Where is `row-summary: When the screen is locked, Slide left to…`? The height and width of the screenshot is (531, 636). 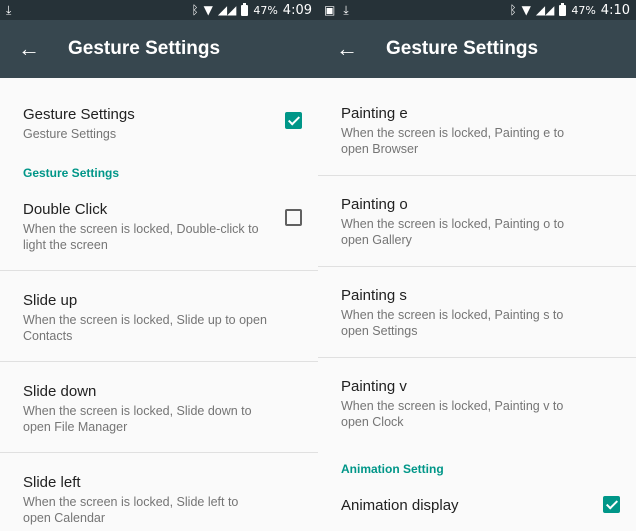
row-summary: When the screen is locked, Slide left to… is located at coordinates (131, 510).